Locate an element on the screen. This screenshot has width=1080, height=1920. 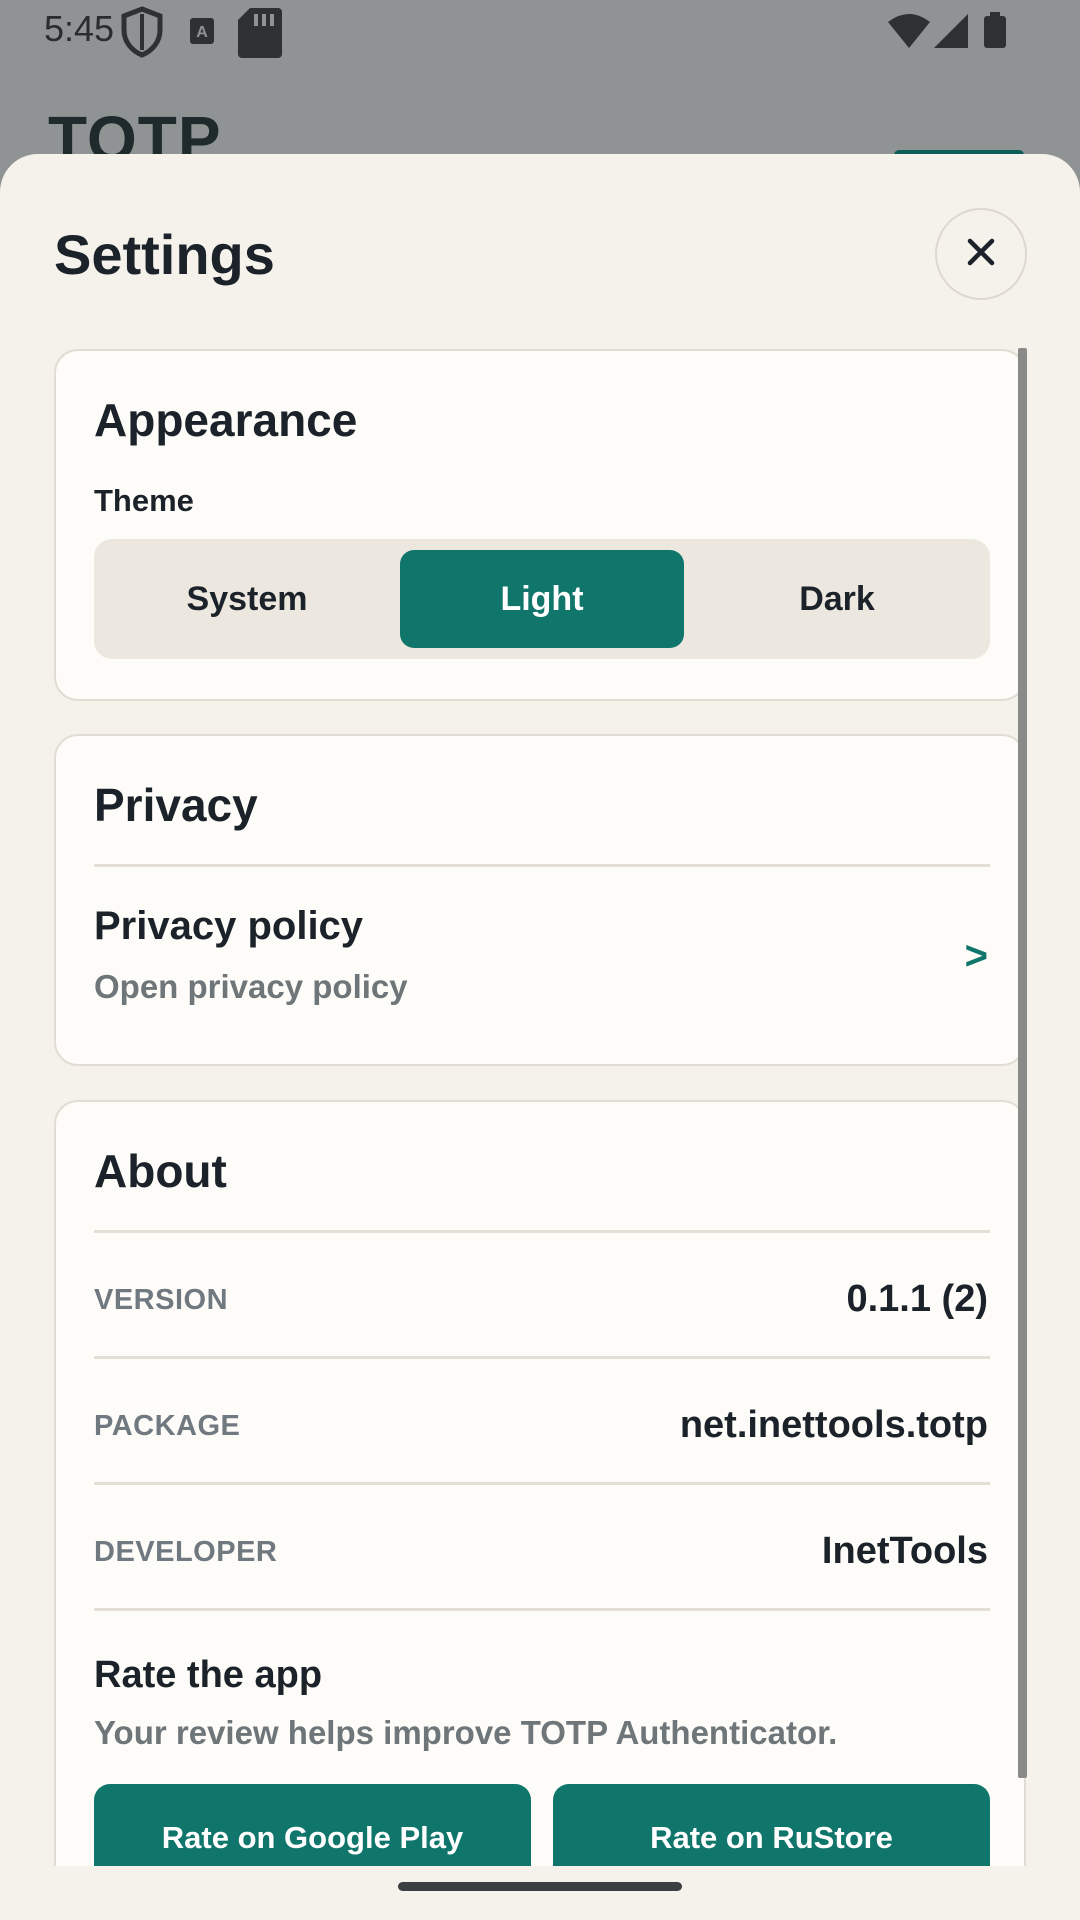
theme-label: Theme is located at coordinates (144, 500).